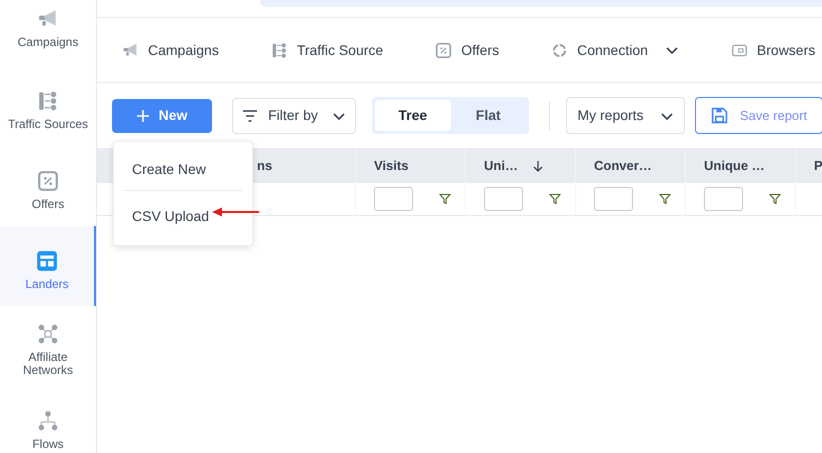 The height and width of the screenshot is (453, 822). What do you see at coordinates (488, 115) in the screenshot?
I see `view-option: Flat` at bounding box center [488, 115].